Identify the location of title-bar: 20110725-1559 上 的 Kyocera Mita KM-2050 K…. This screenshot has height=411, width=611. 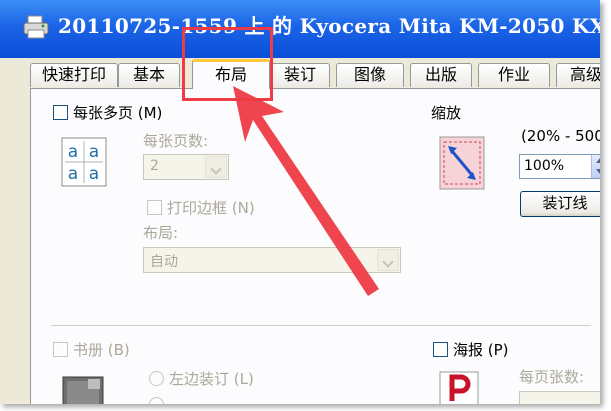
(300, 29).